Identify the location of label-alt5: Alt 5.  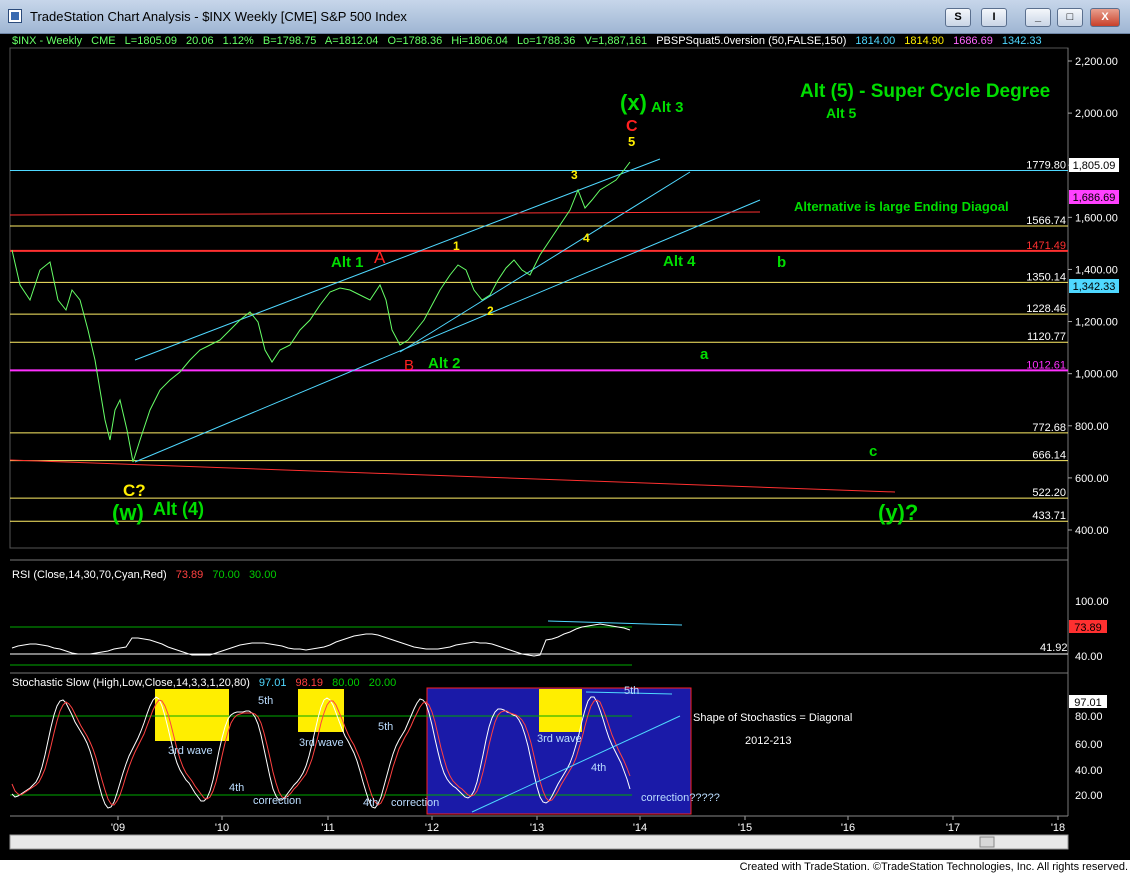
(841, 113).